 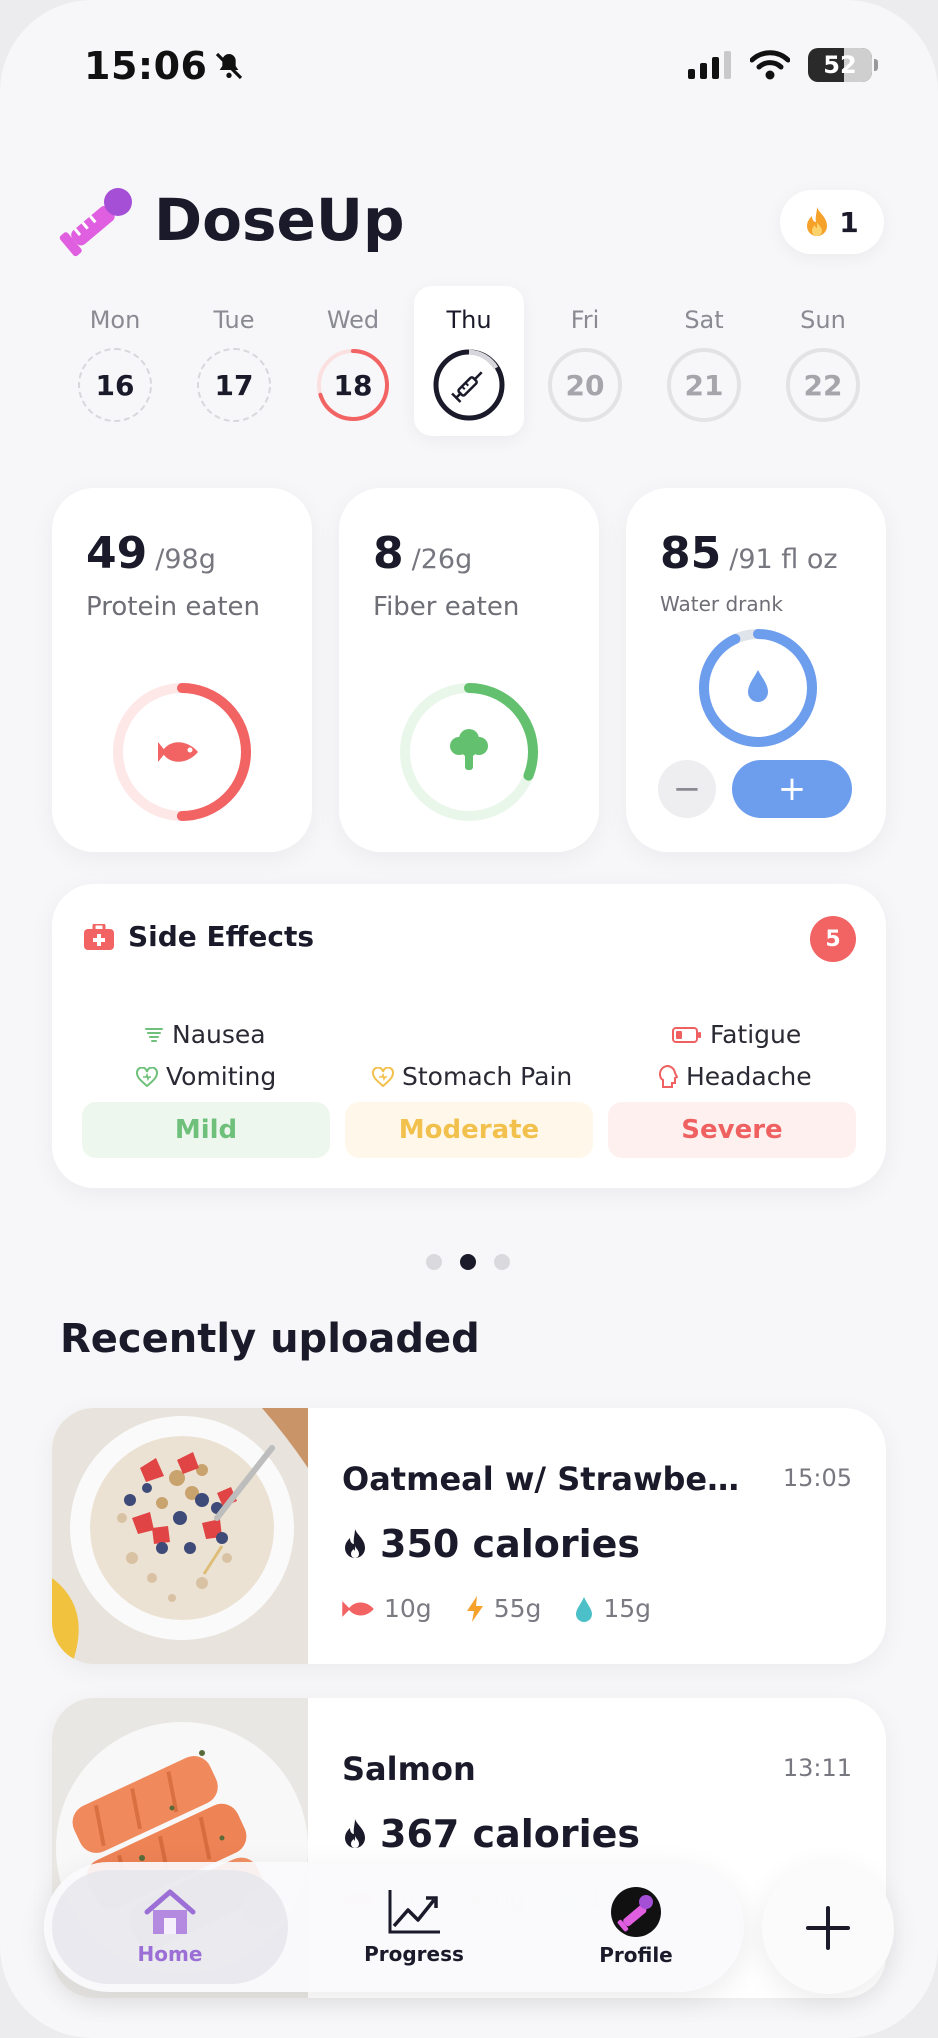 I want to click on nav-progress-label: Progress, so click(x=414, y=1954).